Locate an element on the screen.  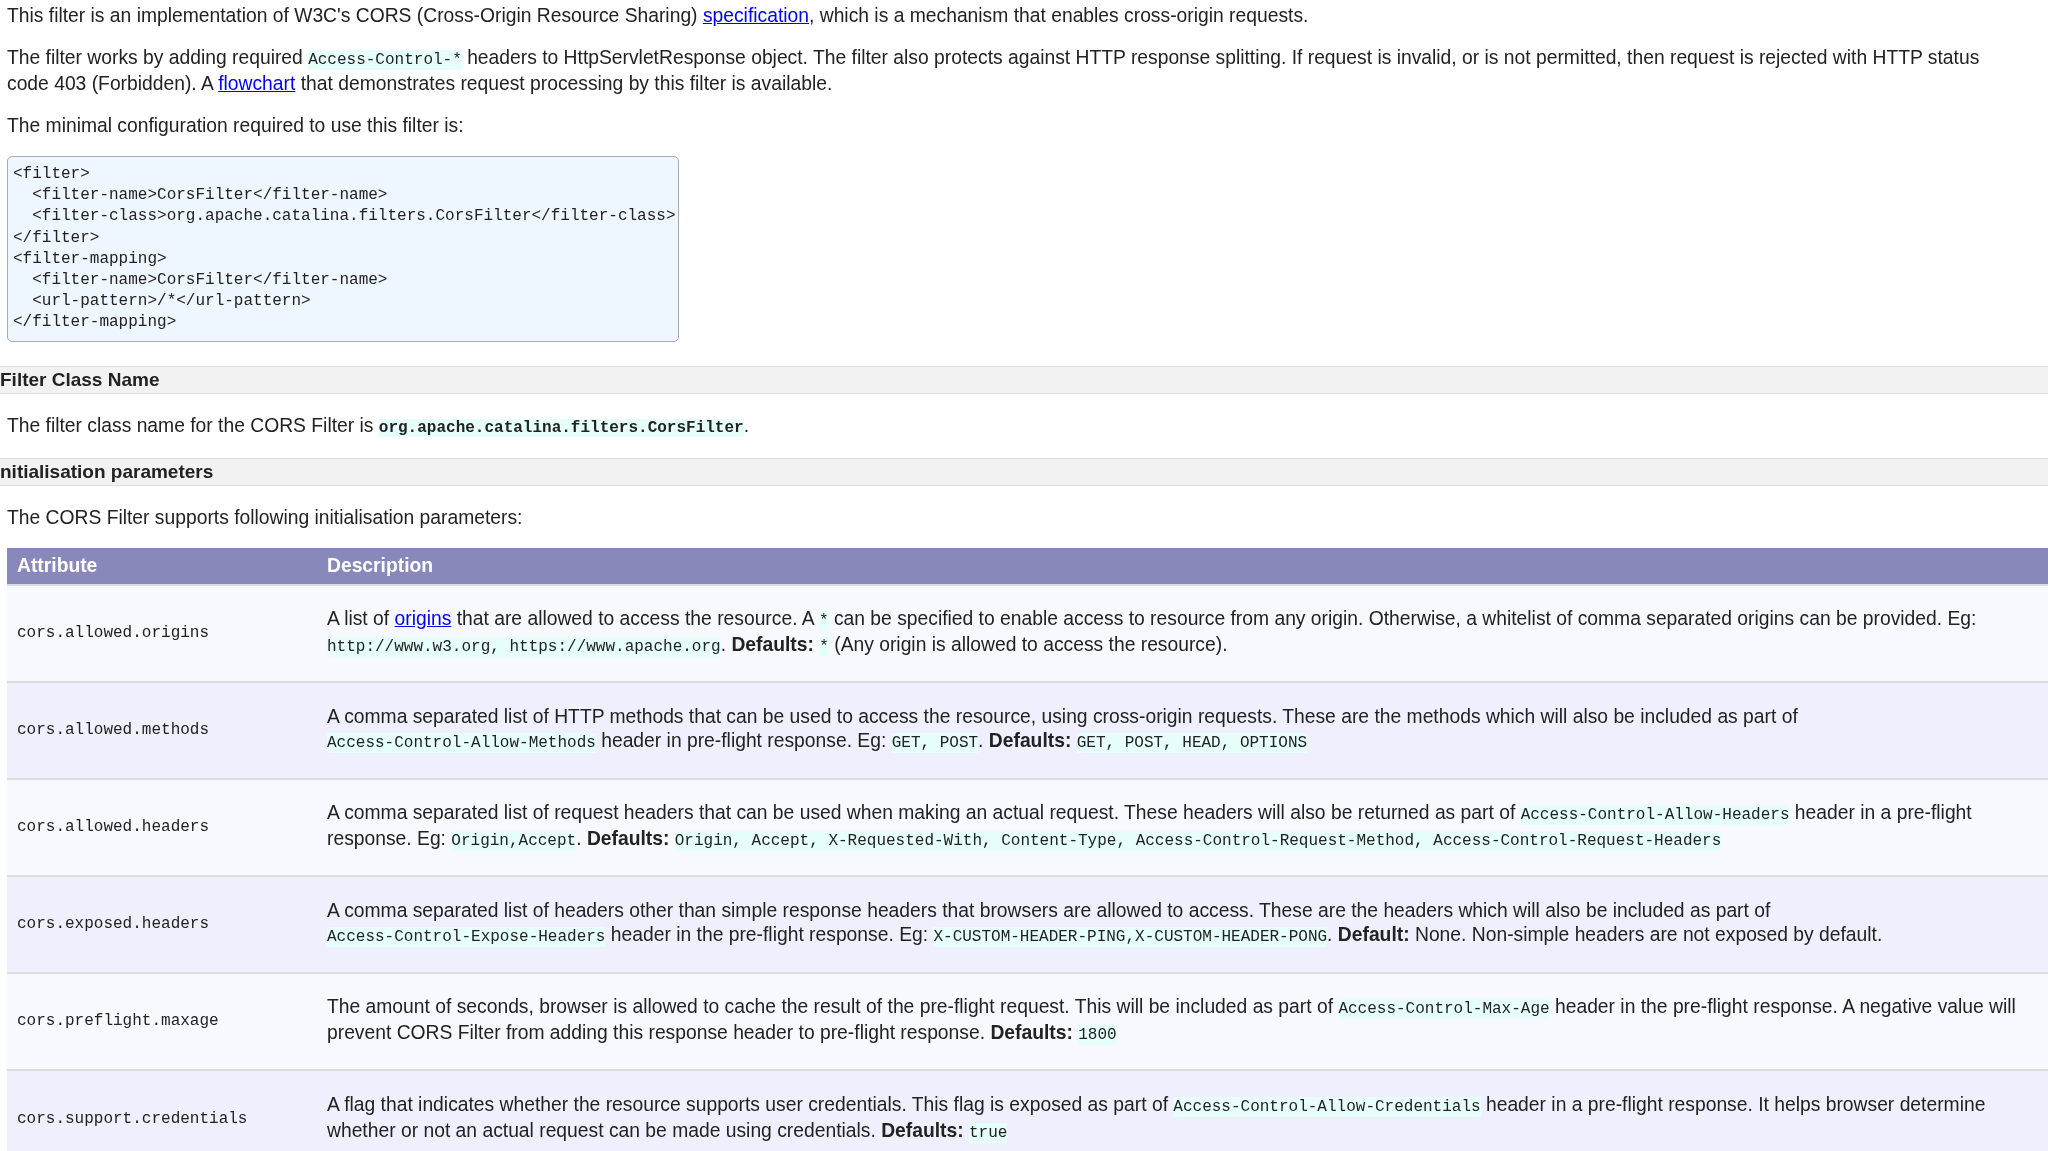
table-cell: cors.allowed.origins is located at coordinates (162, 633).